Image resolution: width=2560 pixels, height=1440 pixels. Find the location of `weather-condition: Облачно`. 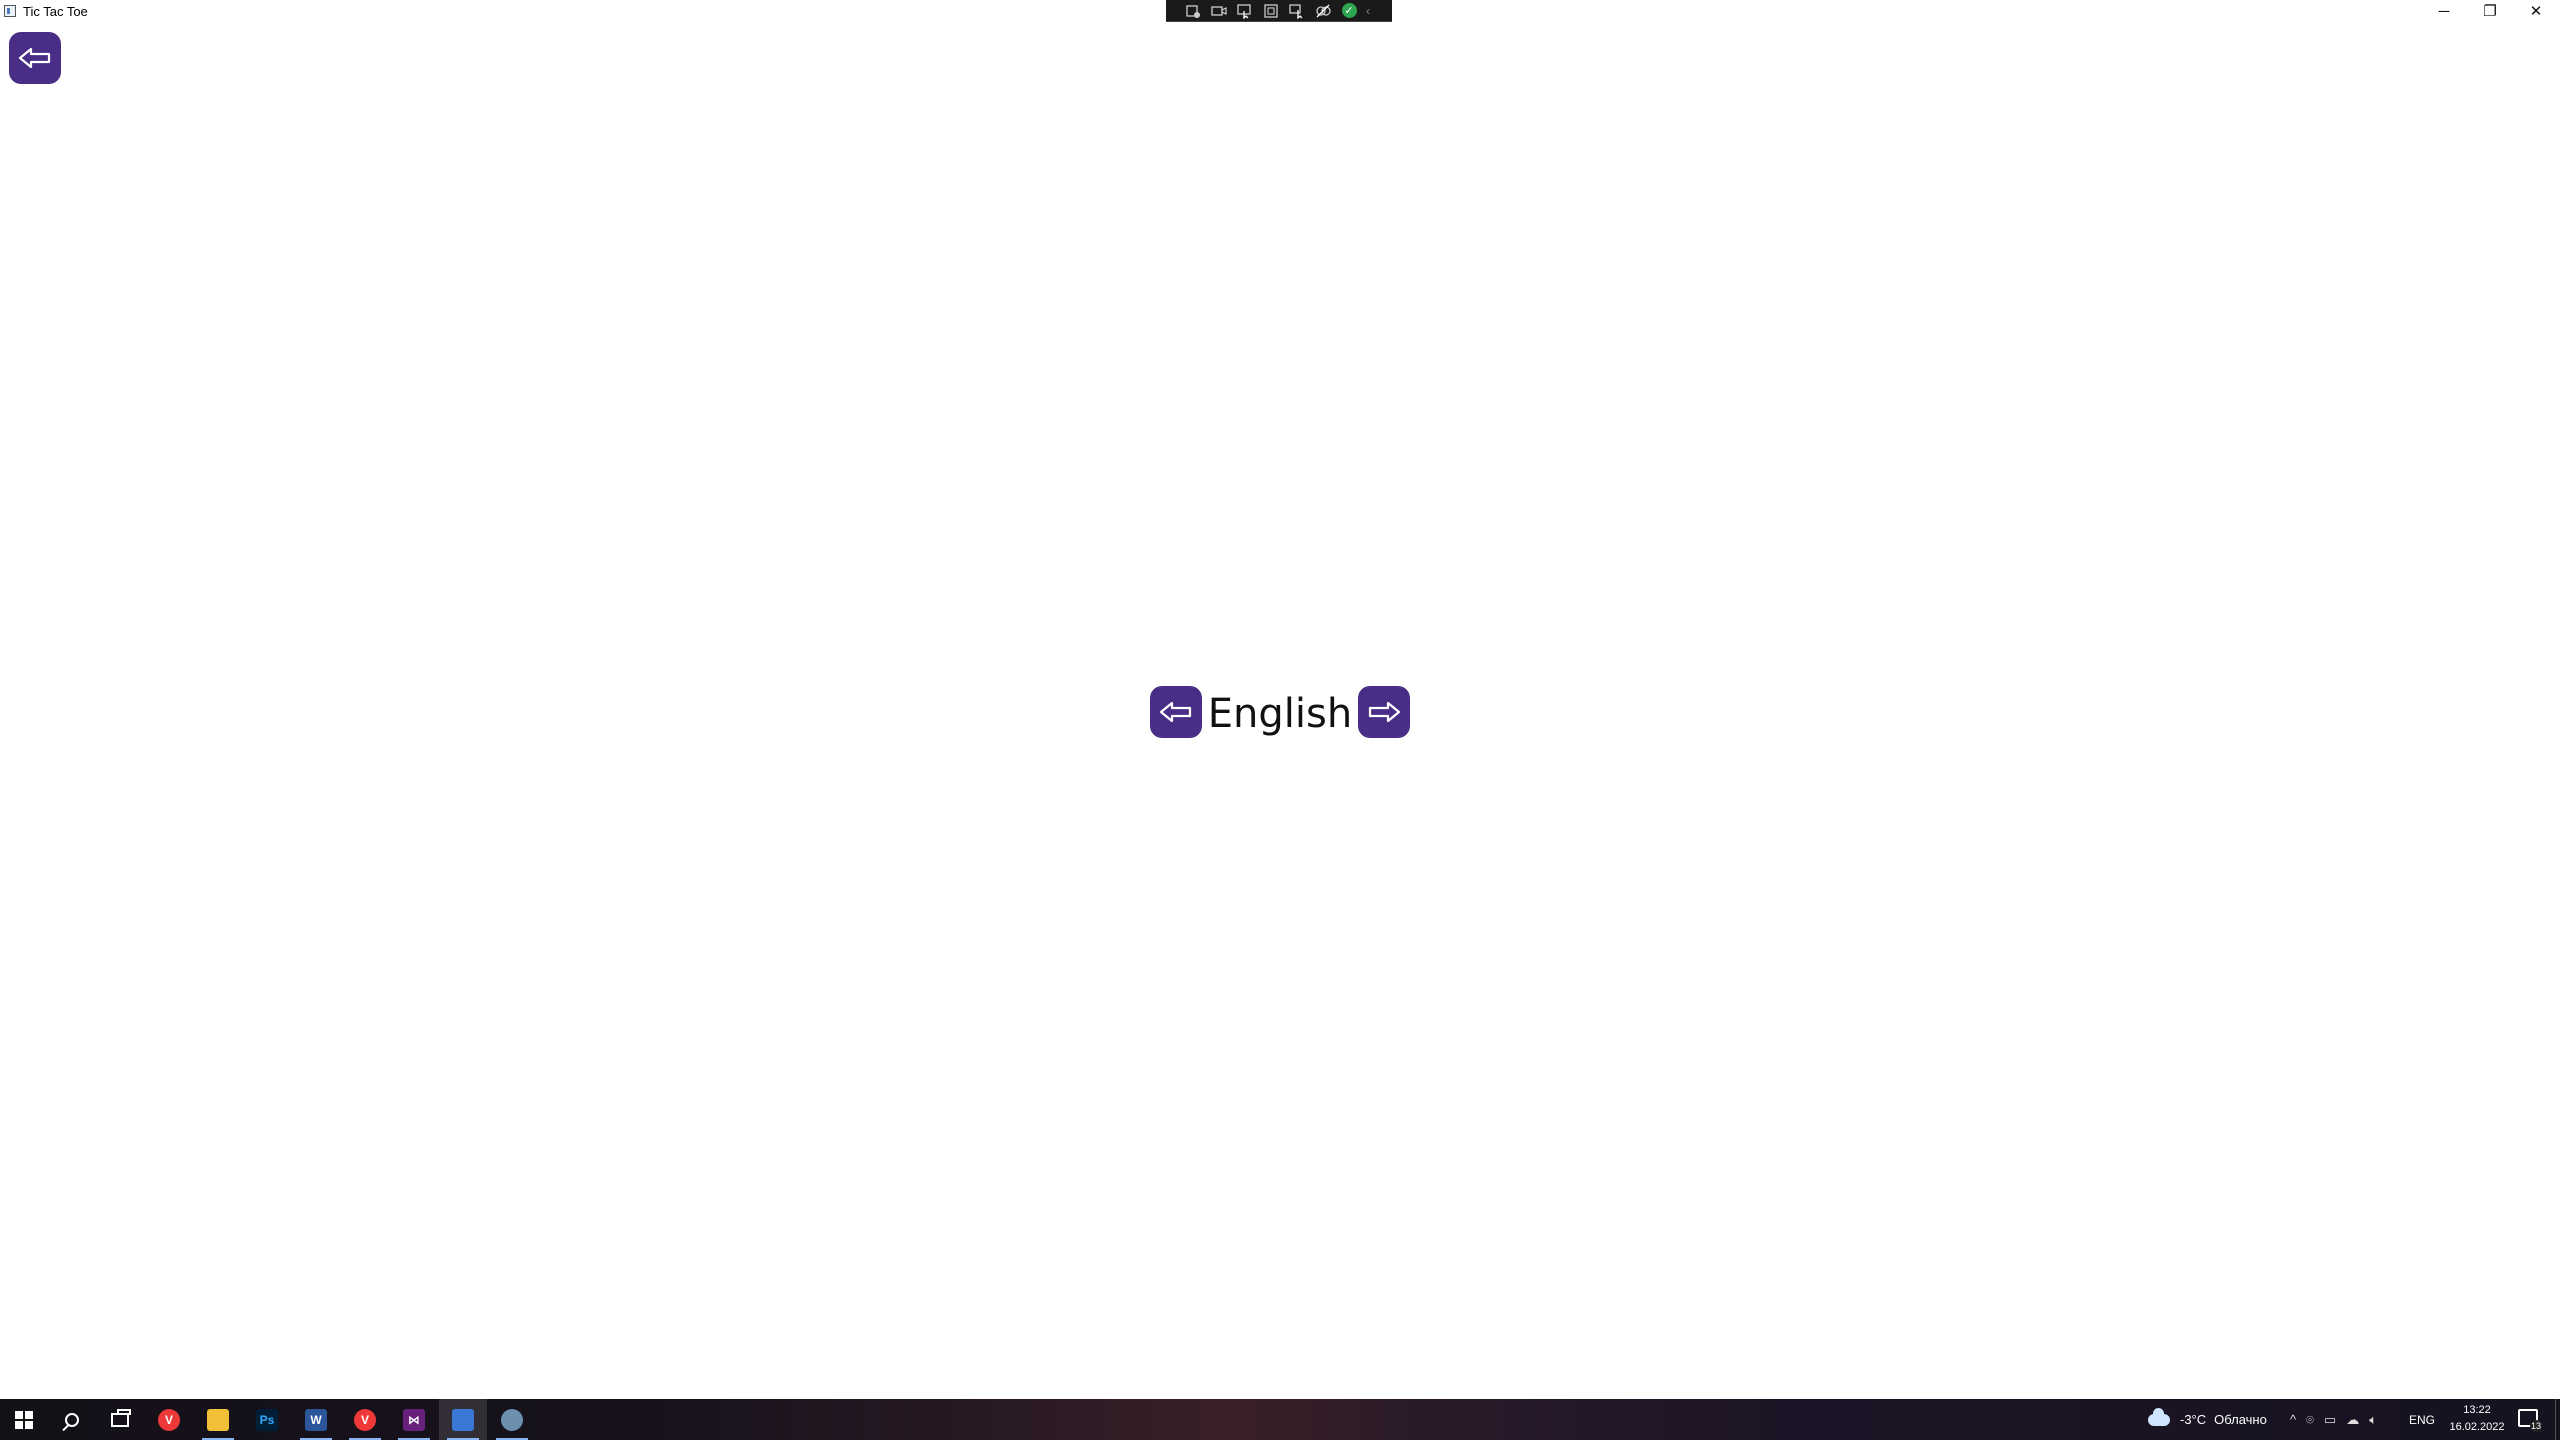

weather-condition: Облачно is located at coordinates (2240, 1419).